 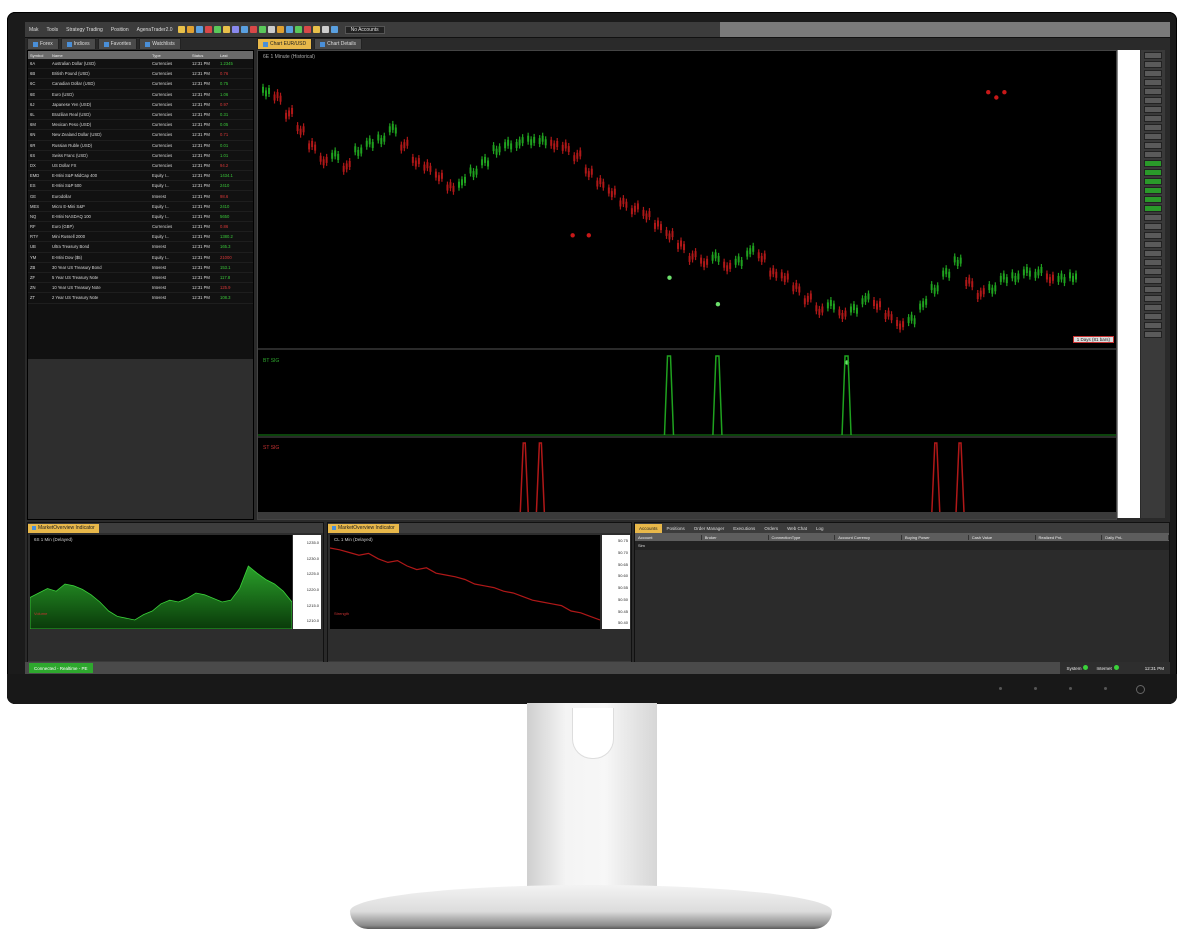 What do you see at coordinates (84, 30) in the screenshot?
I see `menu-item: Strategy Trading` at bounding box center [84, 30].